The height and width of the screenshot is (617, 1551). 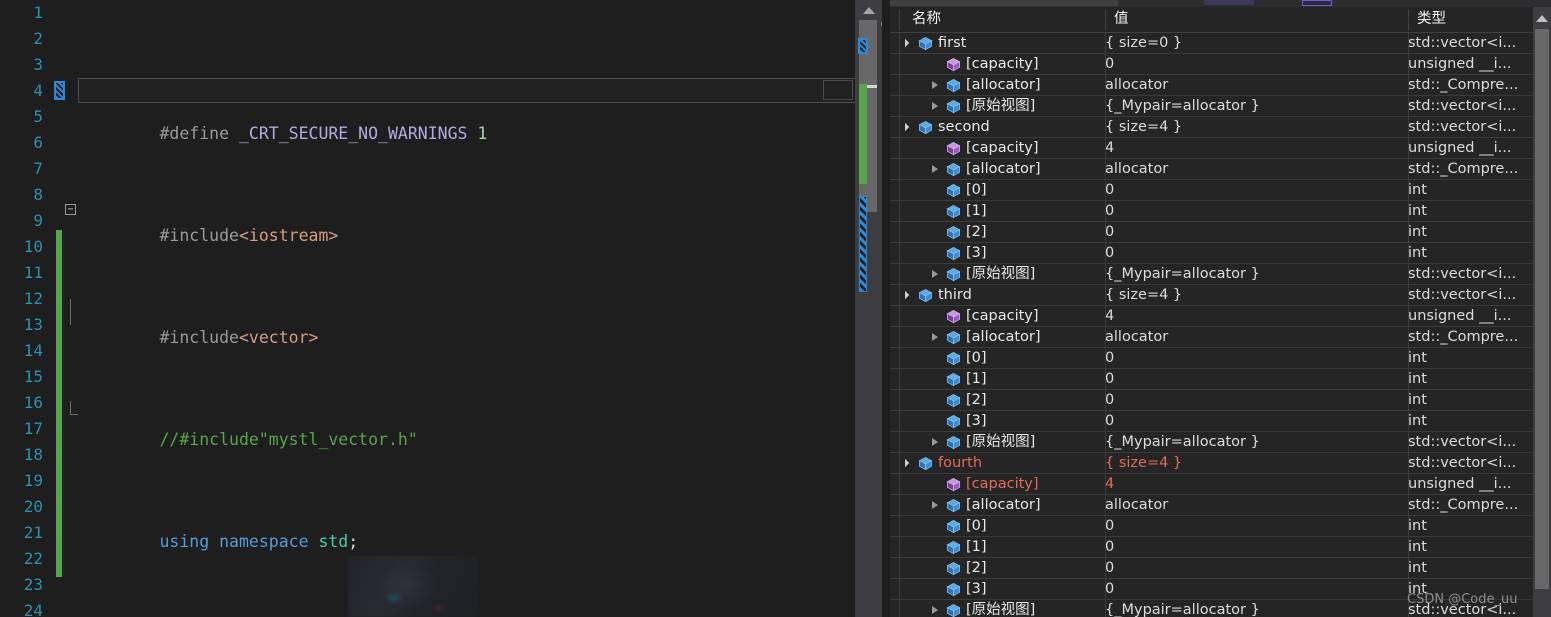 What do you see at coordinates (869, 10) in the screenshot?
I see `scroll-up-arrow-icon` at bounding box center [869, 10].